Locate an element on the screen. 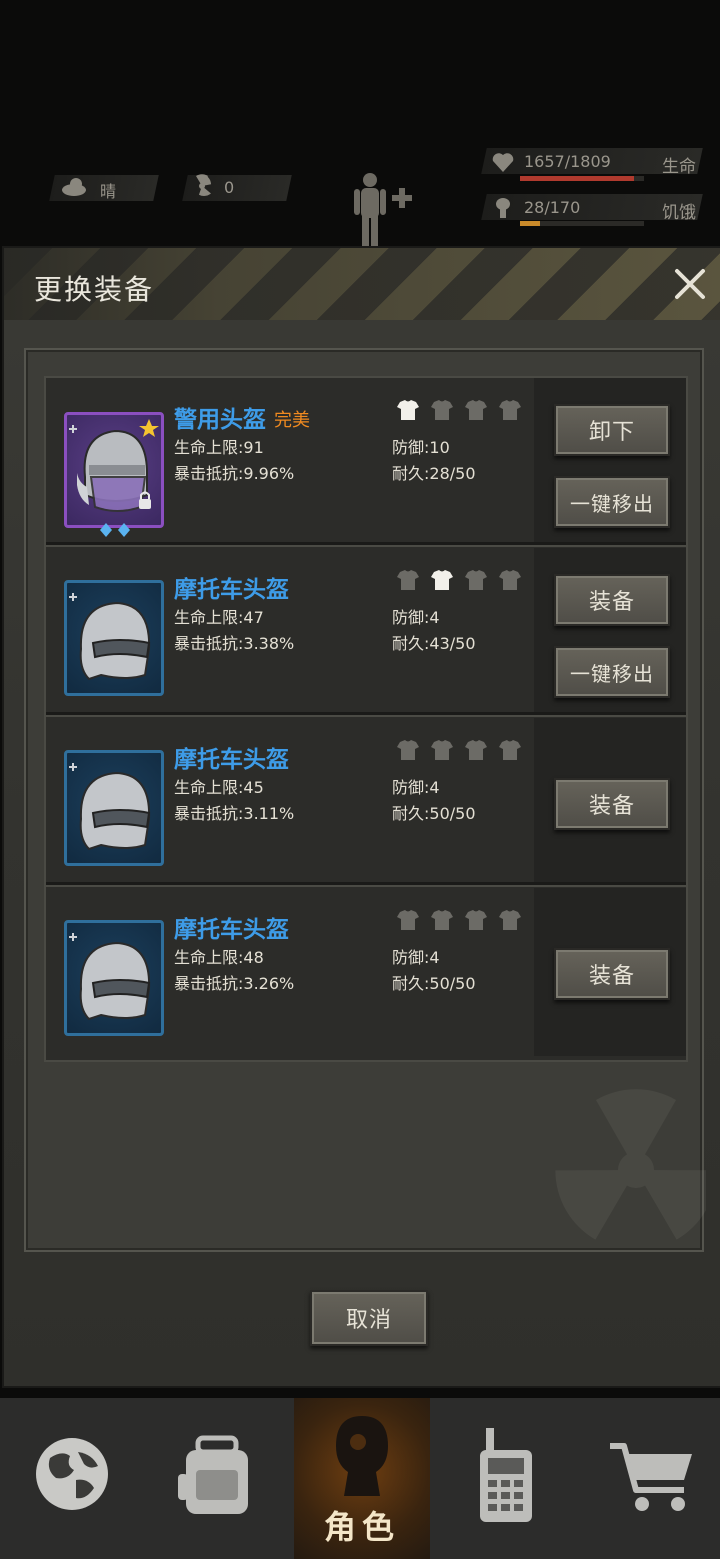  nav-tab-world is located at coordinates (72, 1478).